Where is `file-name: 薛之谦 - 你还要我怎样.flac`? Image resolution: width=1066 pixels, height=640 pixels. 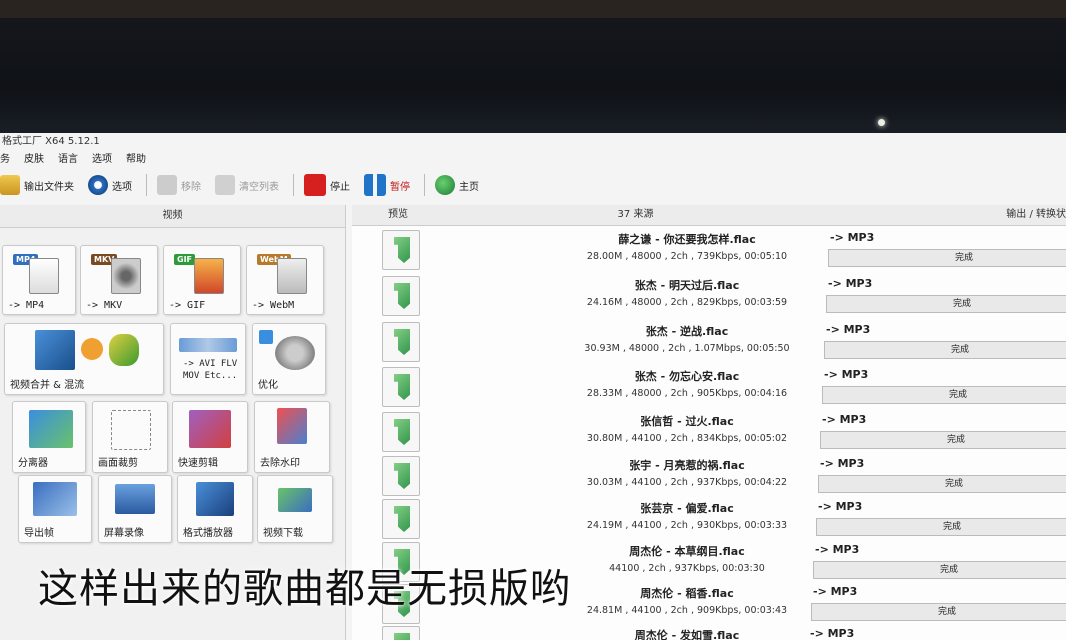 file-name: 薛之谦 - 你还要我怎样.flac is located at coordinates (687, 239).